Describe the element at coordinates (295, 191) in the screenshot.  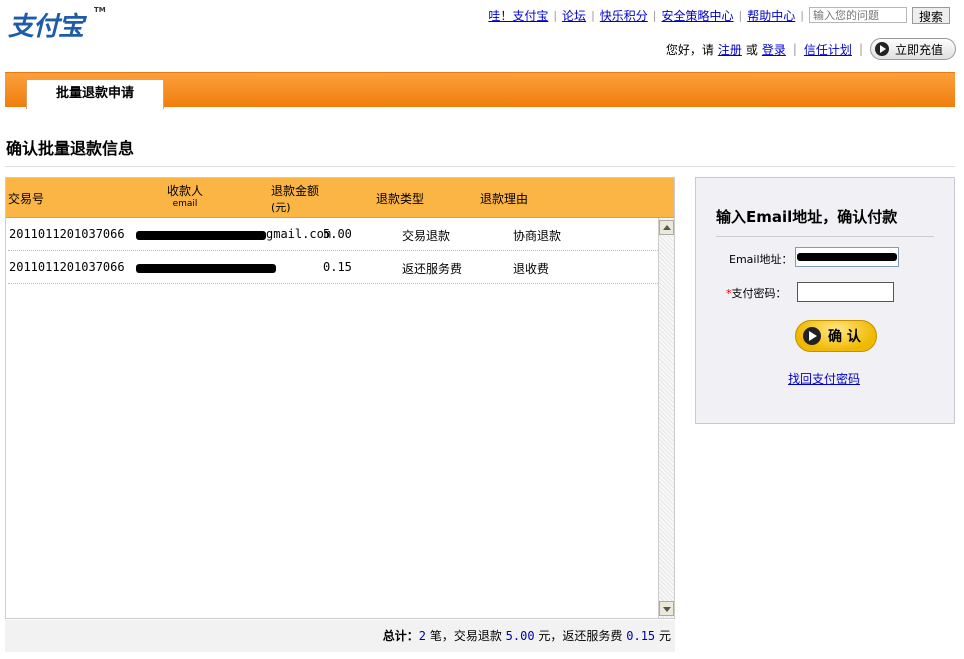
I see `header-amount-label: 退款金额` at that location.